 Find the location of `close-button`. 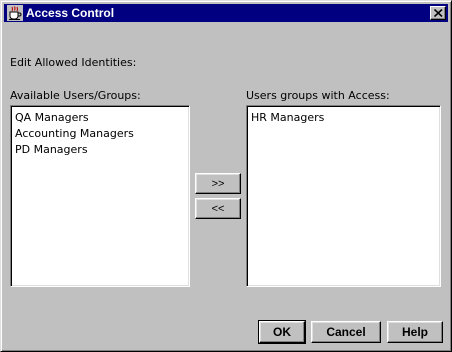

close-button is located at coordinates (438, 13).